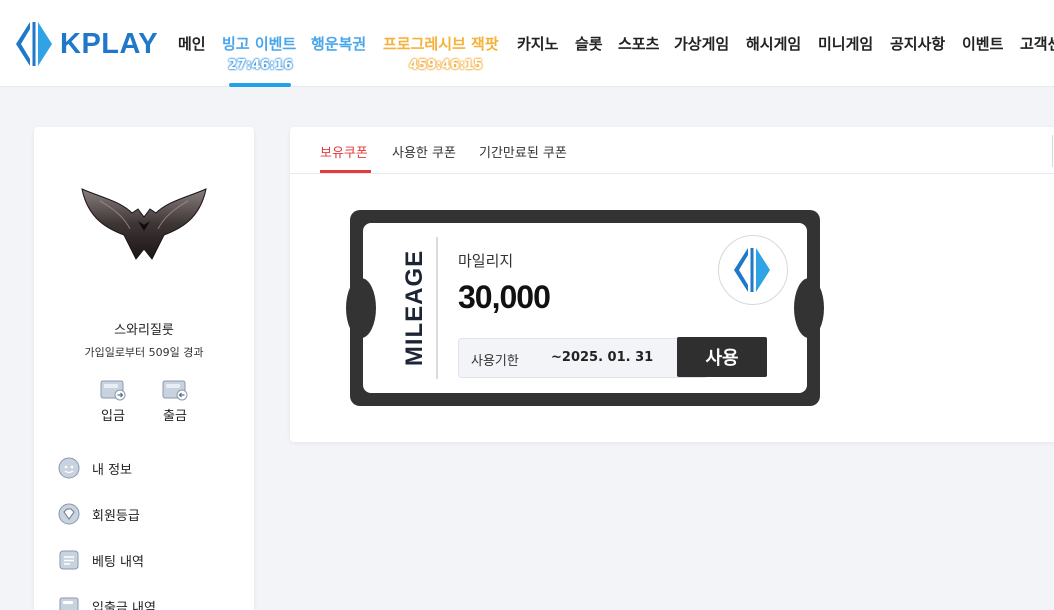 The width and height of the screenshot is (1054, 610). What do you see at coordinates (638, 43) in the screenshot?
I see `nav-item-6: 스포츠` at bounding box center [638, 43].